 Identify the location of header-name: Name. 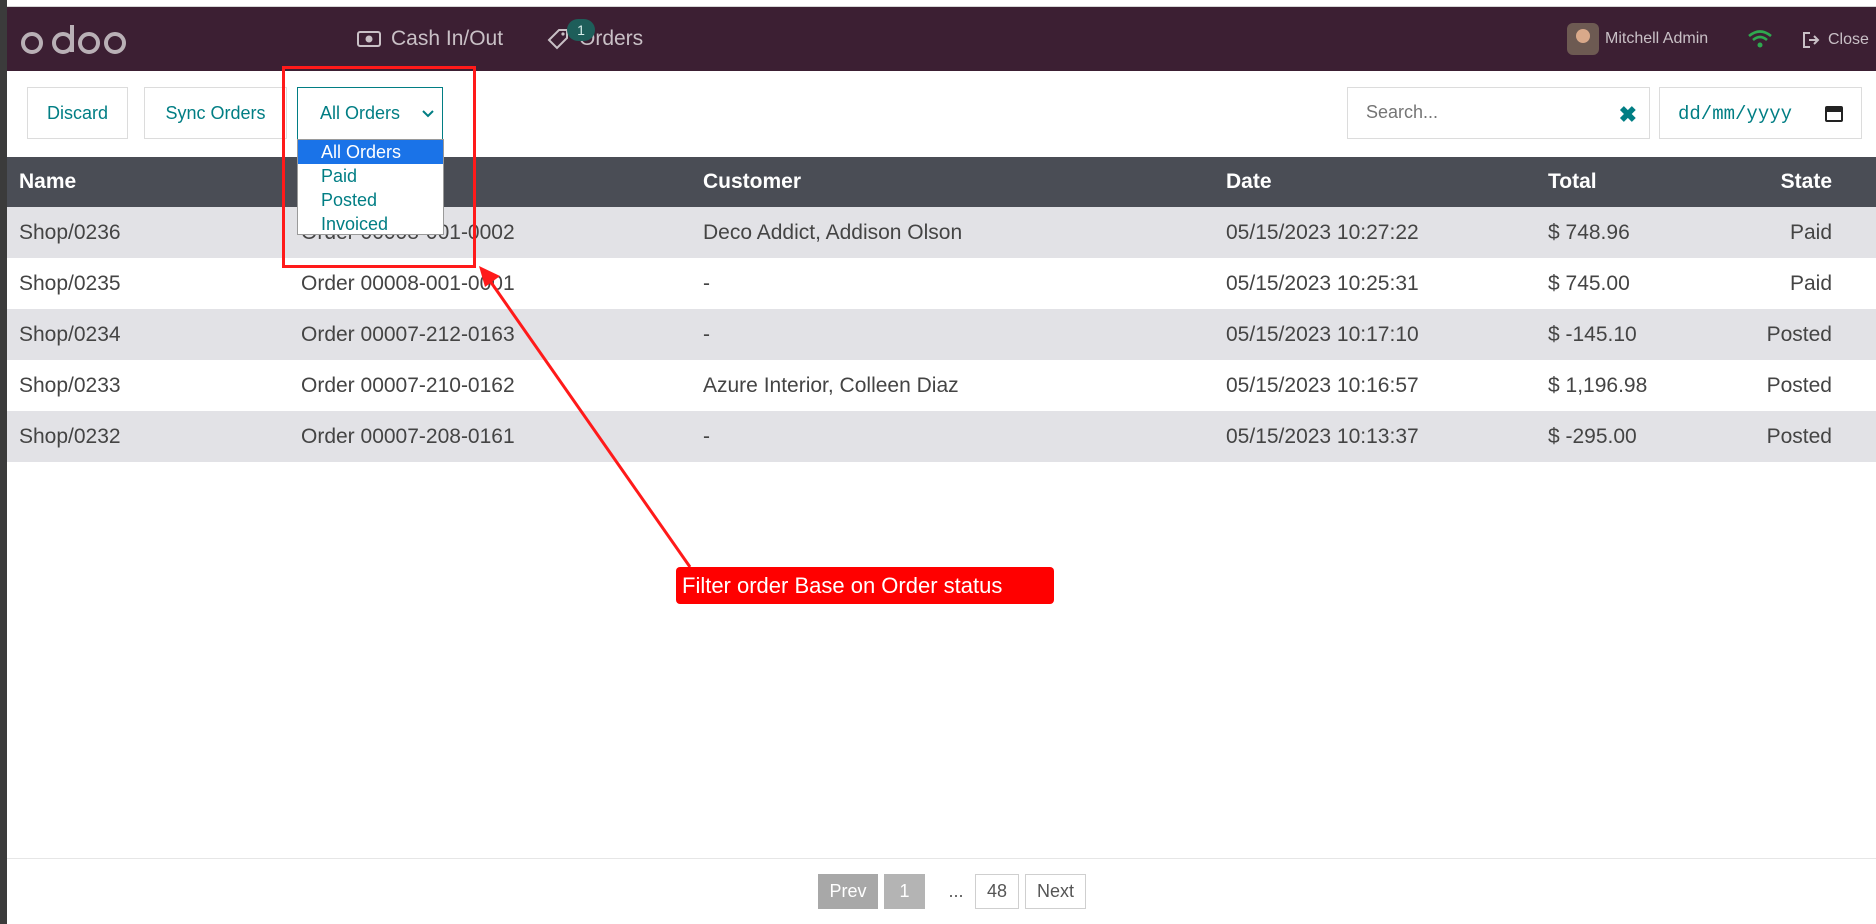
(48, 181).